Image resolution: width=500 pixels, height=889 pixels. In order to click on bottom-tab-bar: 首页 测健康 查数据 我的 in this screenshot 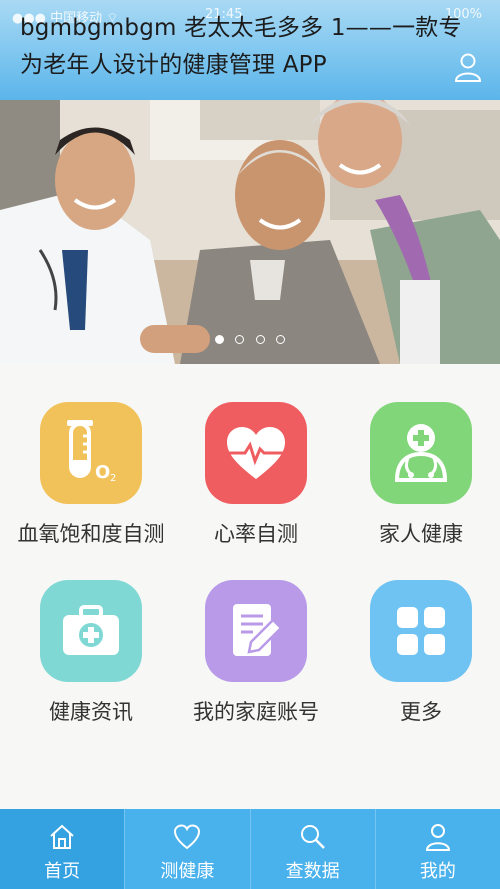, I will do `click(250, 849)`.